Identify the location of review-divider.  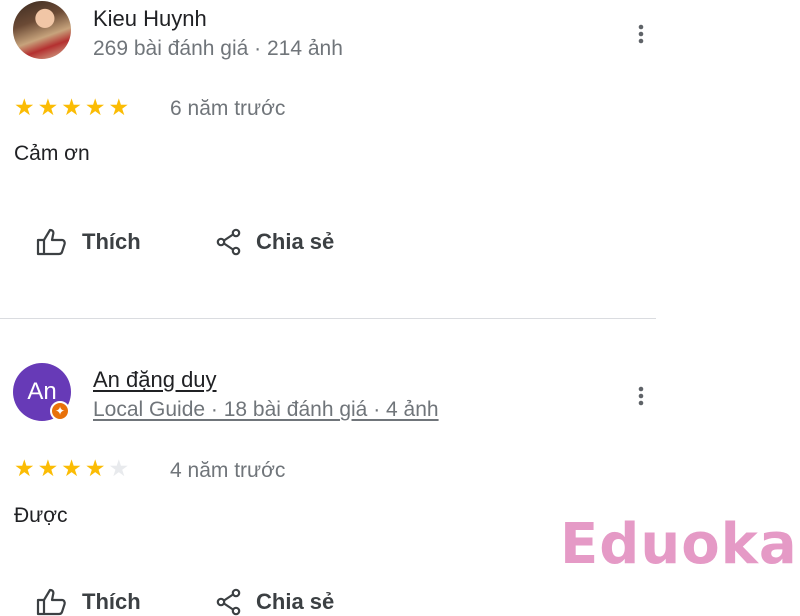
(328, 318).